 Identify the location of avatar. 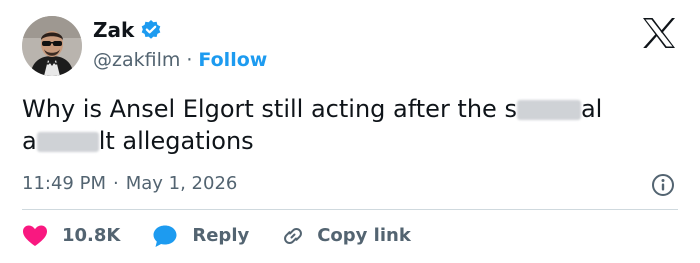
(52, 46).